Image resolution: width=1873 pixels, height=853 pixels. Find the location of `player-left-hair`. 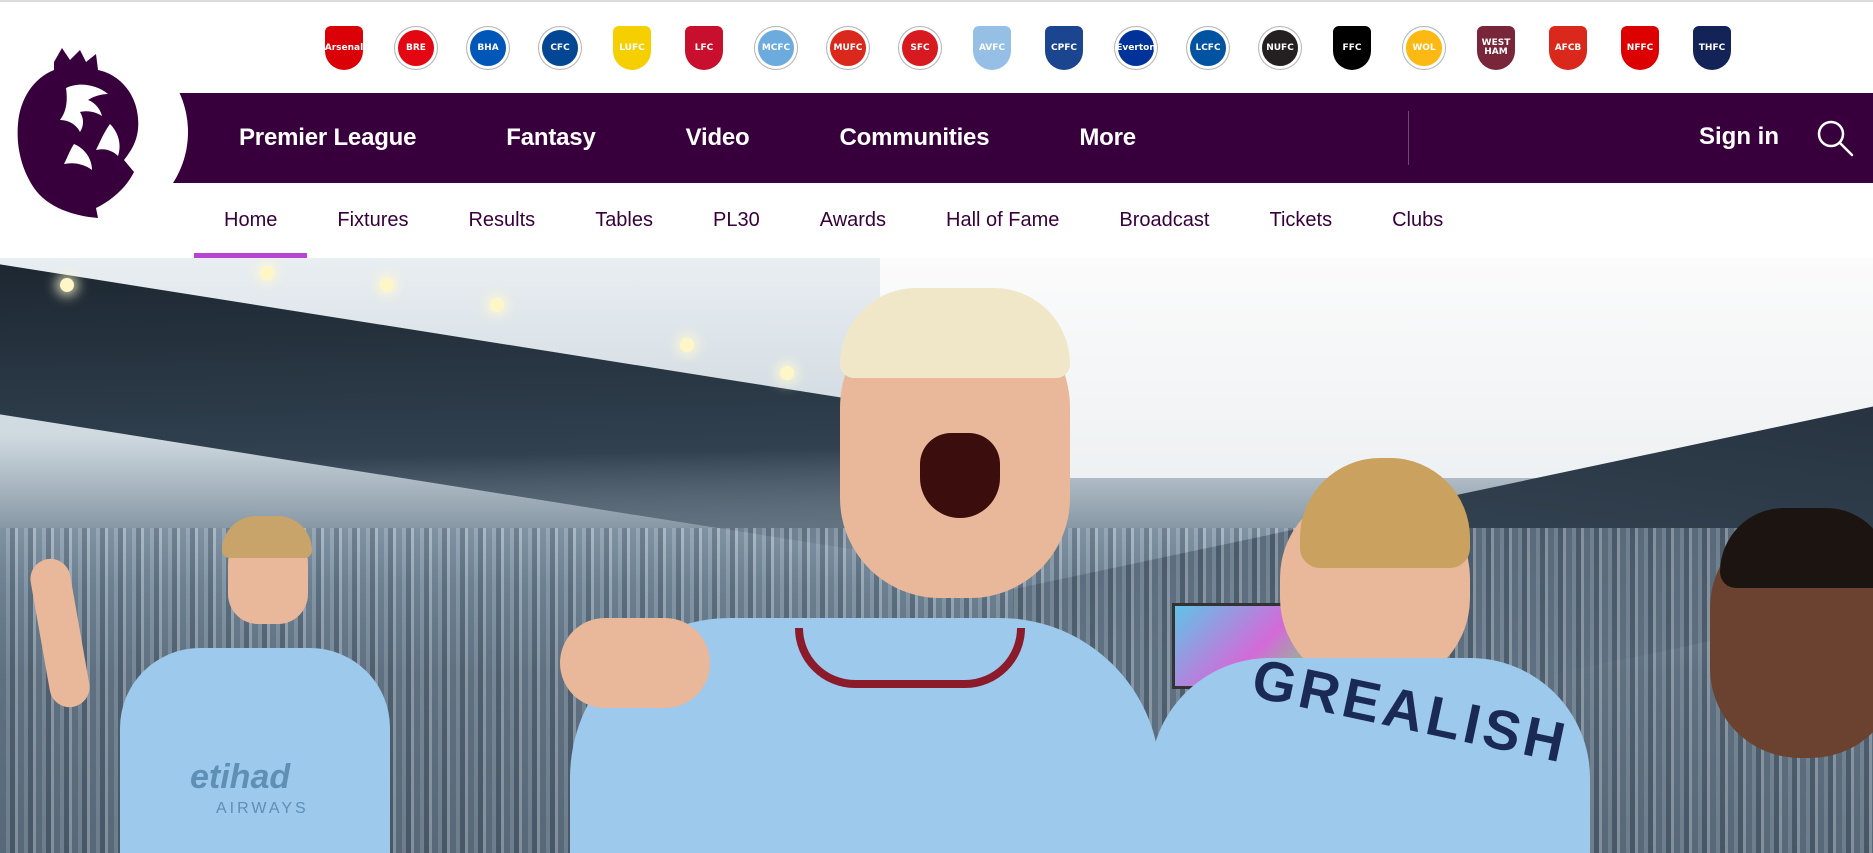

player-left-hair is located at coordinates (267, 537).